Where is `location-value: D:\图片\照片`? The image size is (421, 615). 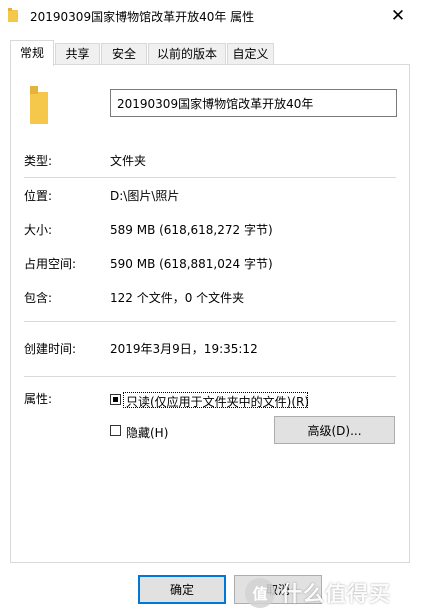
location-value: D:\图片\照片 is located at coordinates (145, 196).